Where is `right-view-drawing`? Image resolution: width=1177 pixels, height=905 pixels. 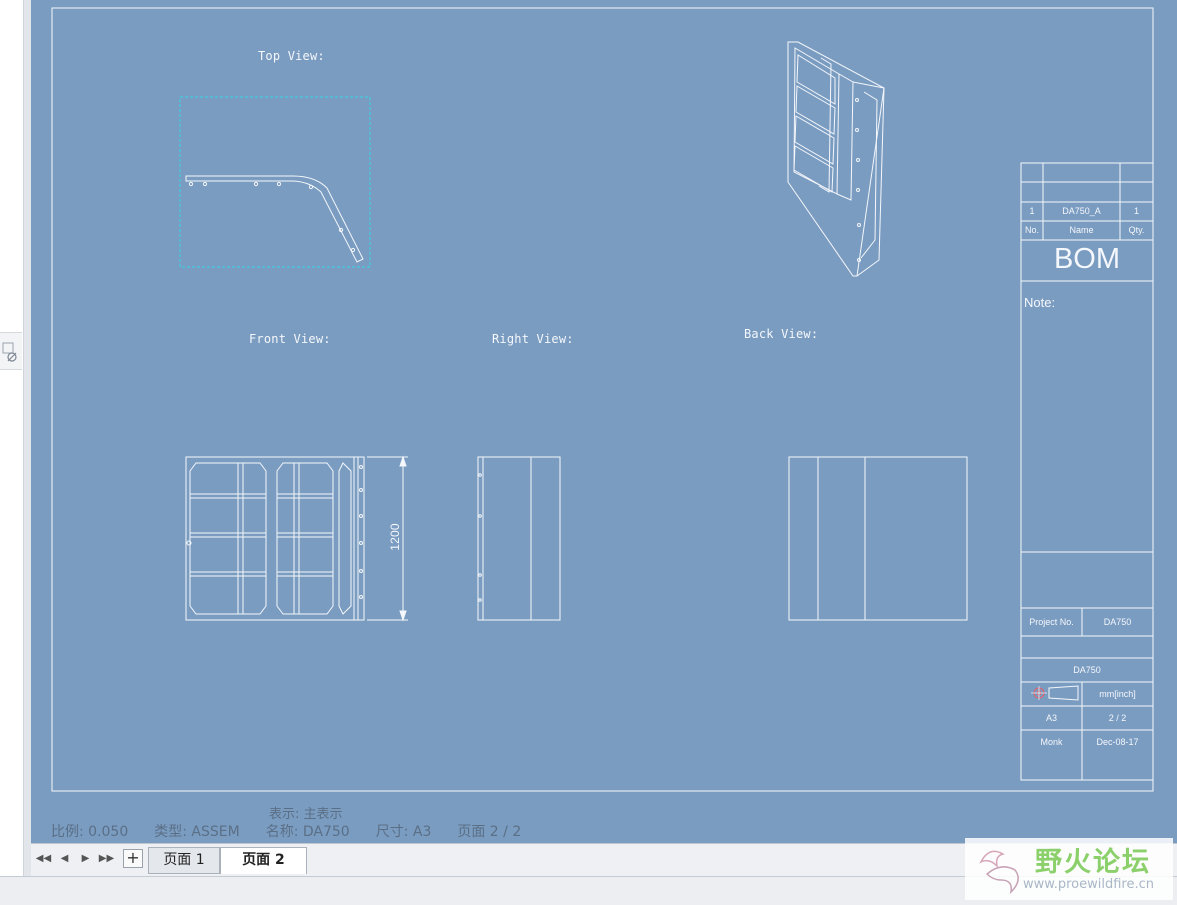
right-view-drawing is located at coordinates (519, 538).